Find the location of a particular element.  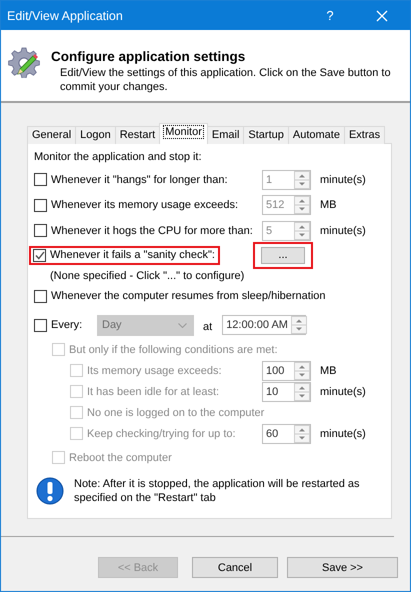

checkbox-label: Whenever it hogs the CPU for more than: is located at coordinates (152, 230).